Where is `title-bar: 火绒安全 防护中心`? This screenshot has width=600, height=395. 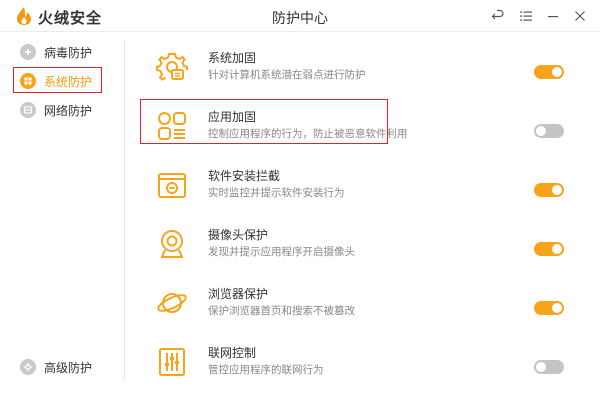
title-bar: 火绒安全 防护中心 is located at coordinates (300, 16).